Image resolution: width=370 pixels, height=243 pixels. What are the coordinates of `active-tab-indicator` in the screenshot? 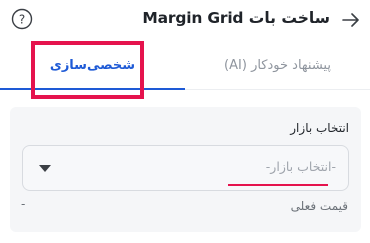 It's located at (92, 89).